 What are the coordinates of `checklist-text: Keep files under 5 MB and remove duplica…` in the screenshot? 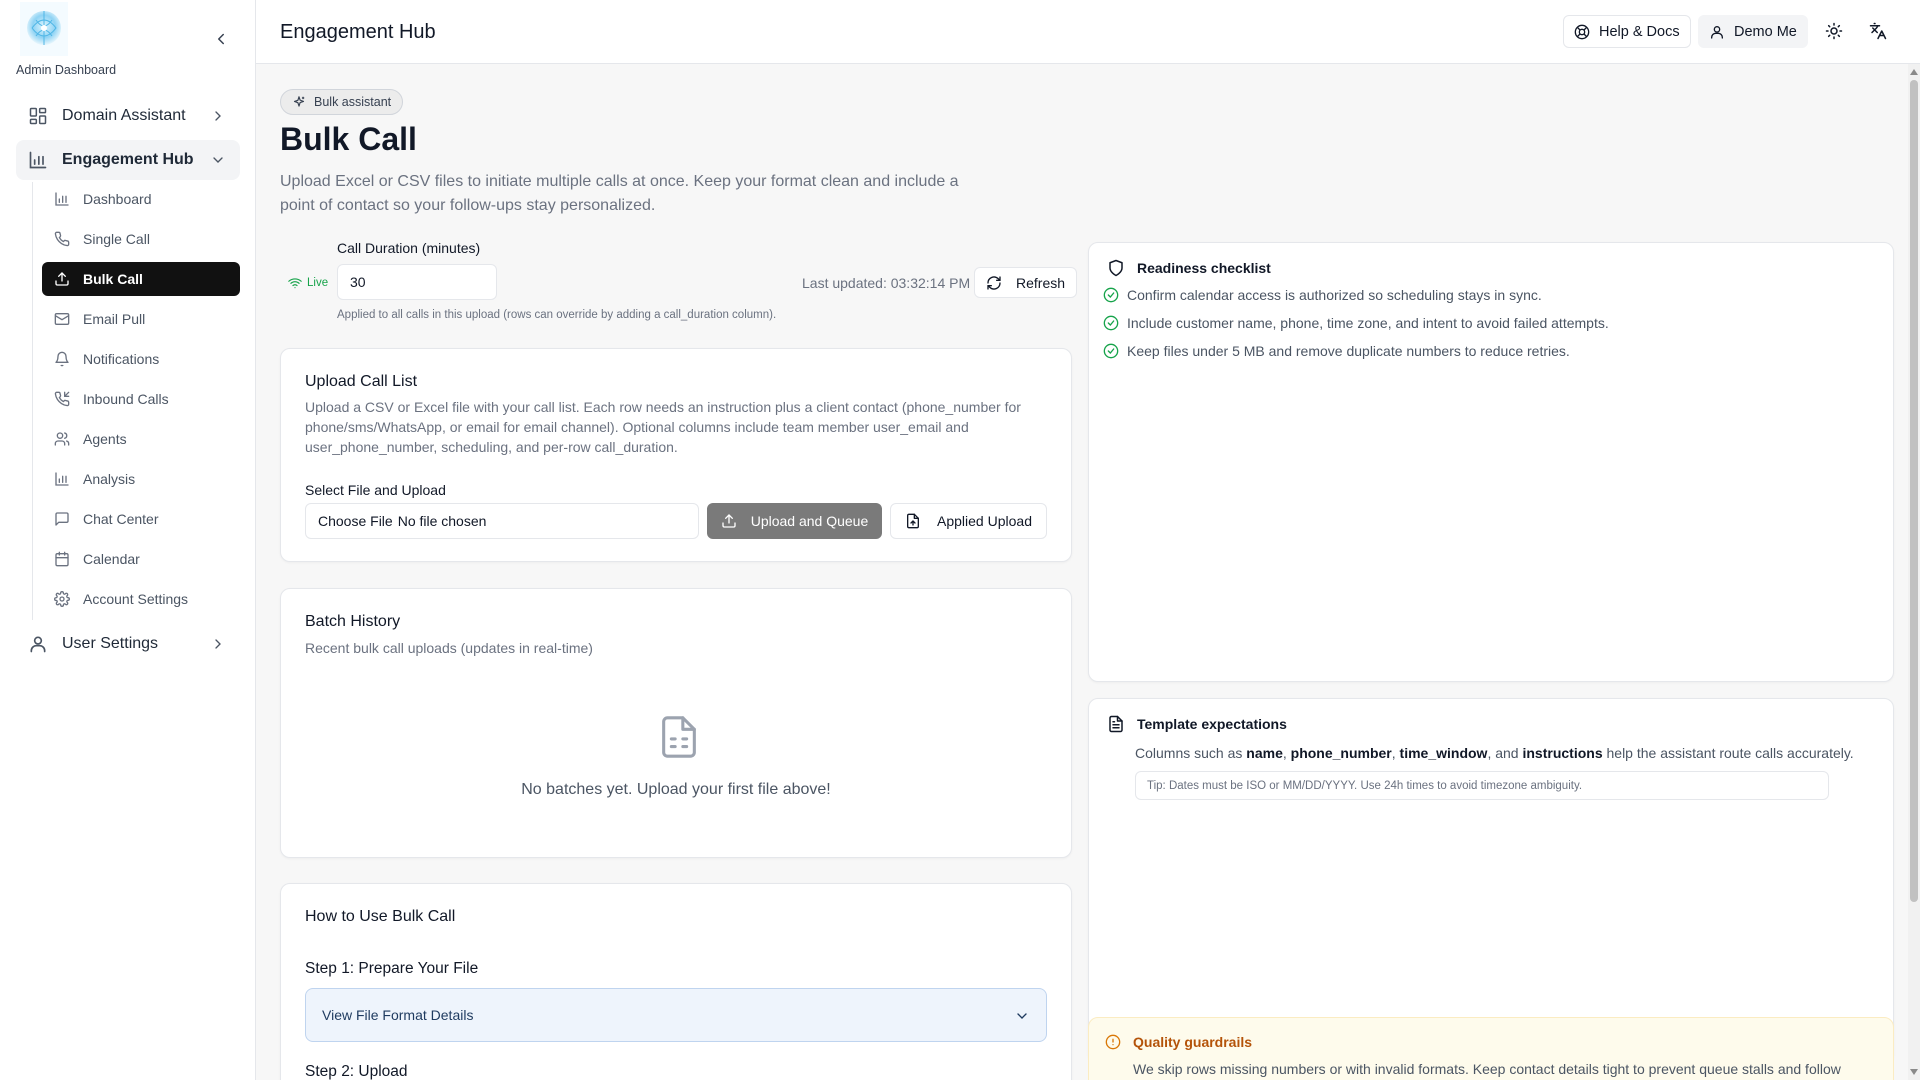 It's located at (1348, 351).